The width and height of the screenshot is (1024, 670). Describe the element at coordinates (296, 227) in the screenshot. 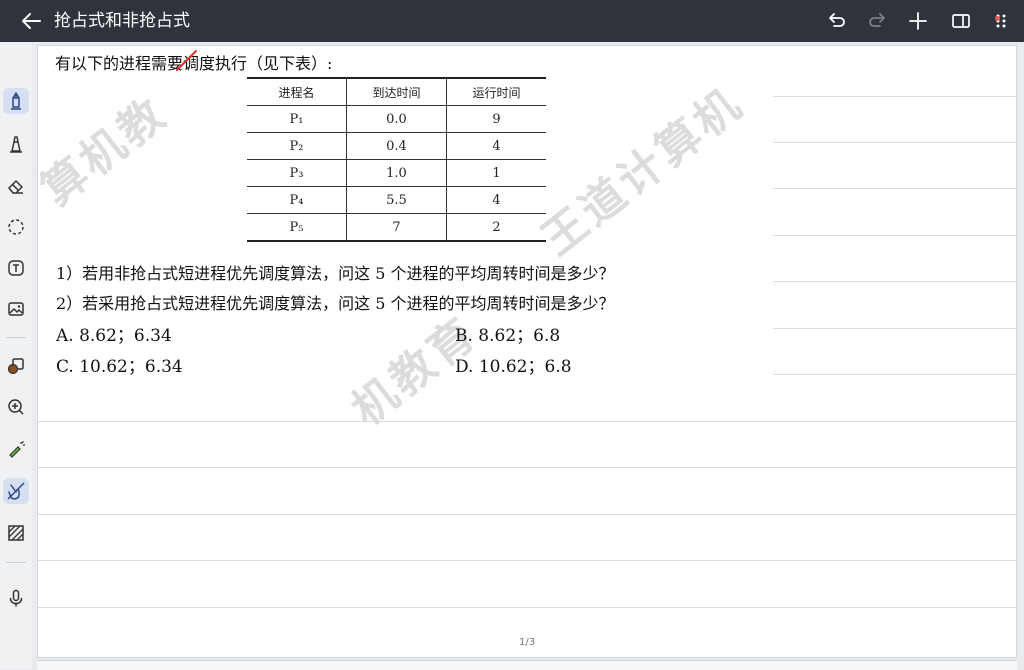

I see `process-name-cell: P₅` at that location.